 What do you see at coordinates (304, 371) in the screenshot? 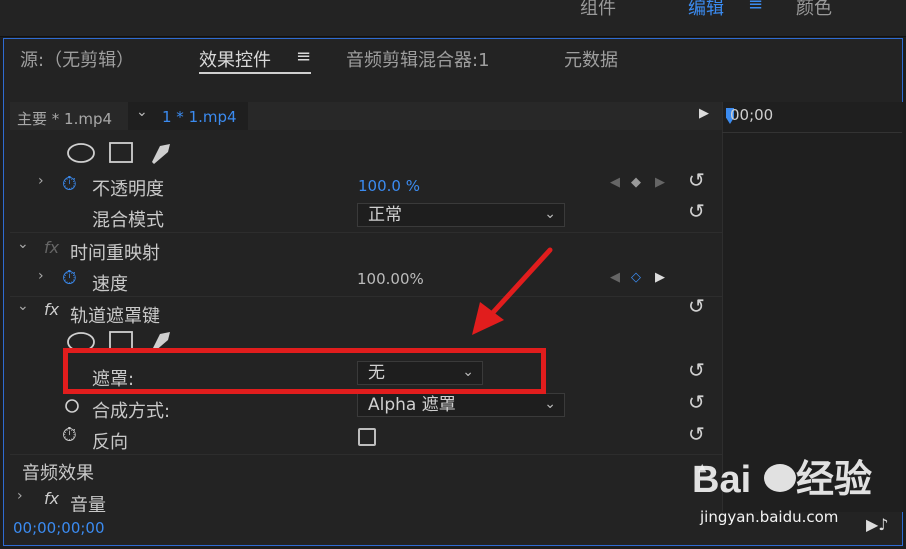
I see `annotation-highlight-box` at bounding box center [304, 371].